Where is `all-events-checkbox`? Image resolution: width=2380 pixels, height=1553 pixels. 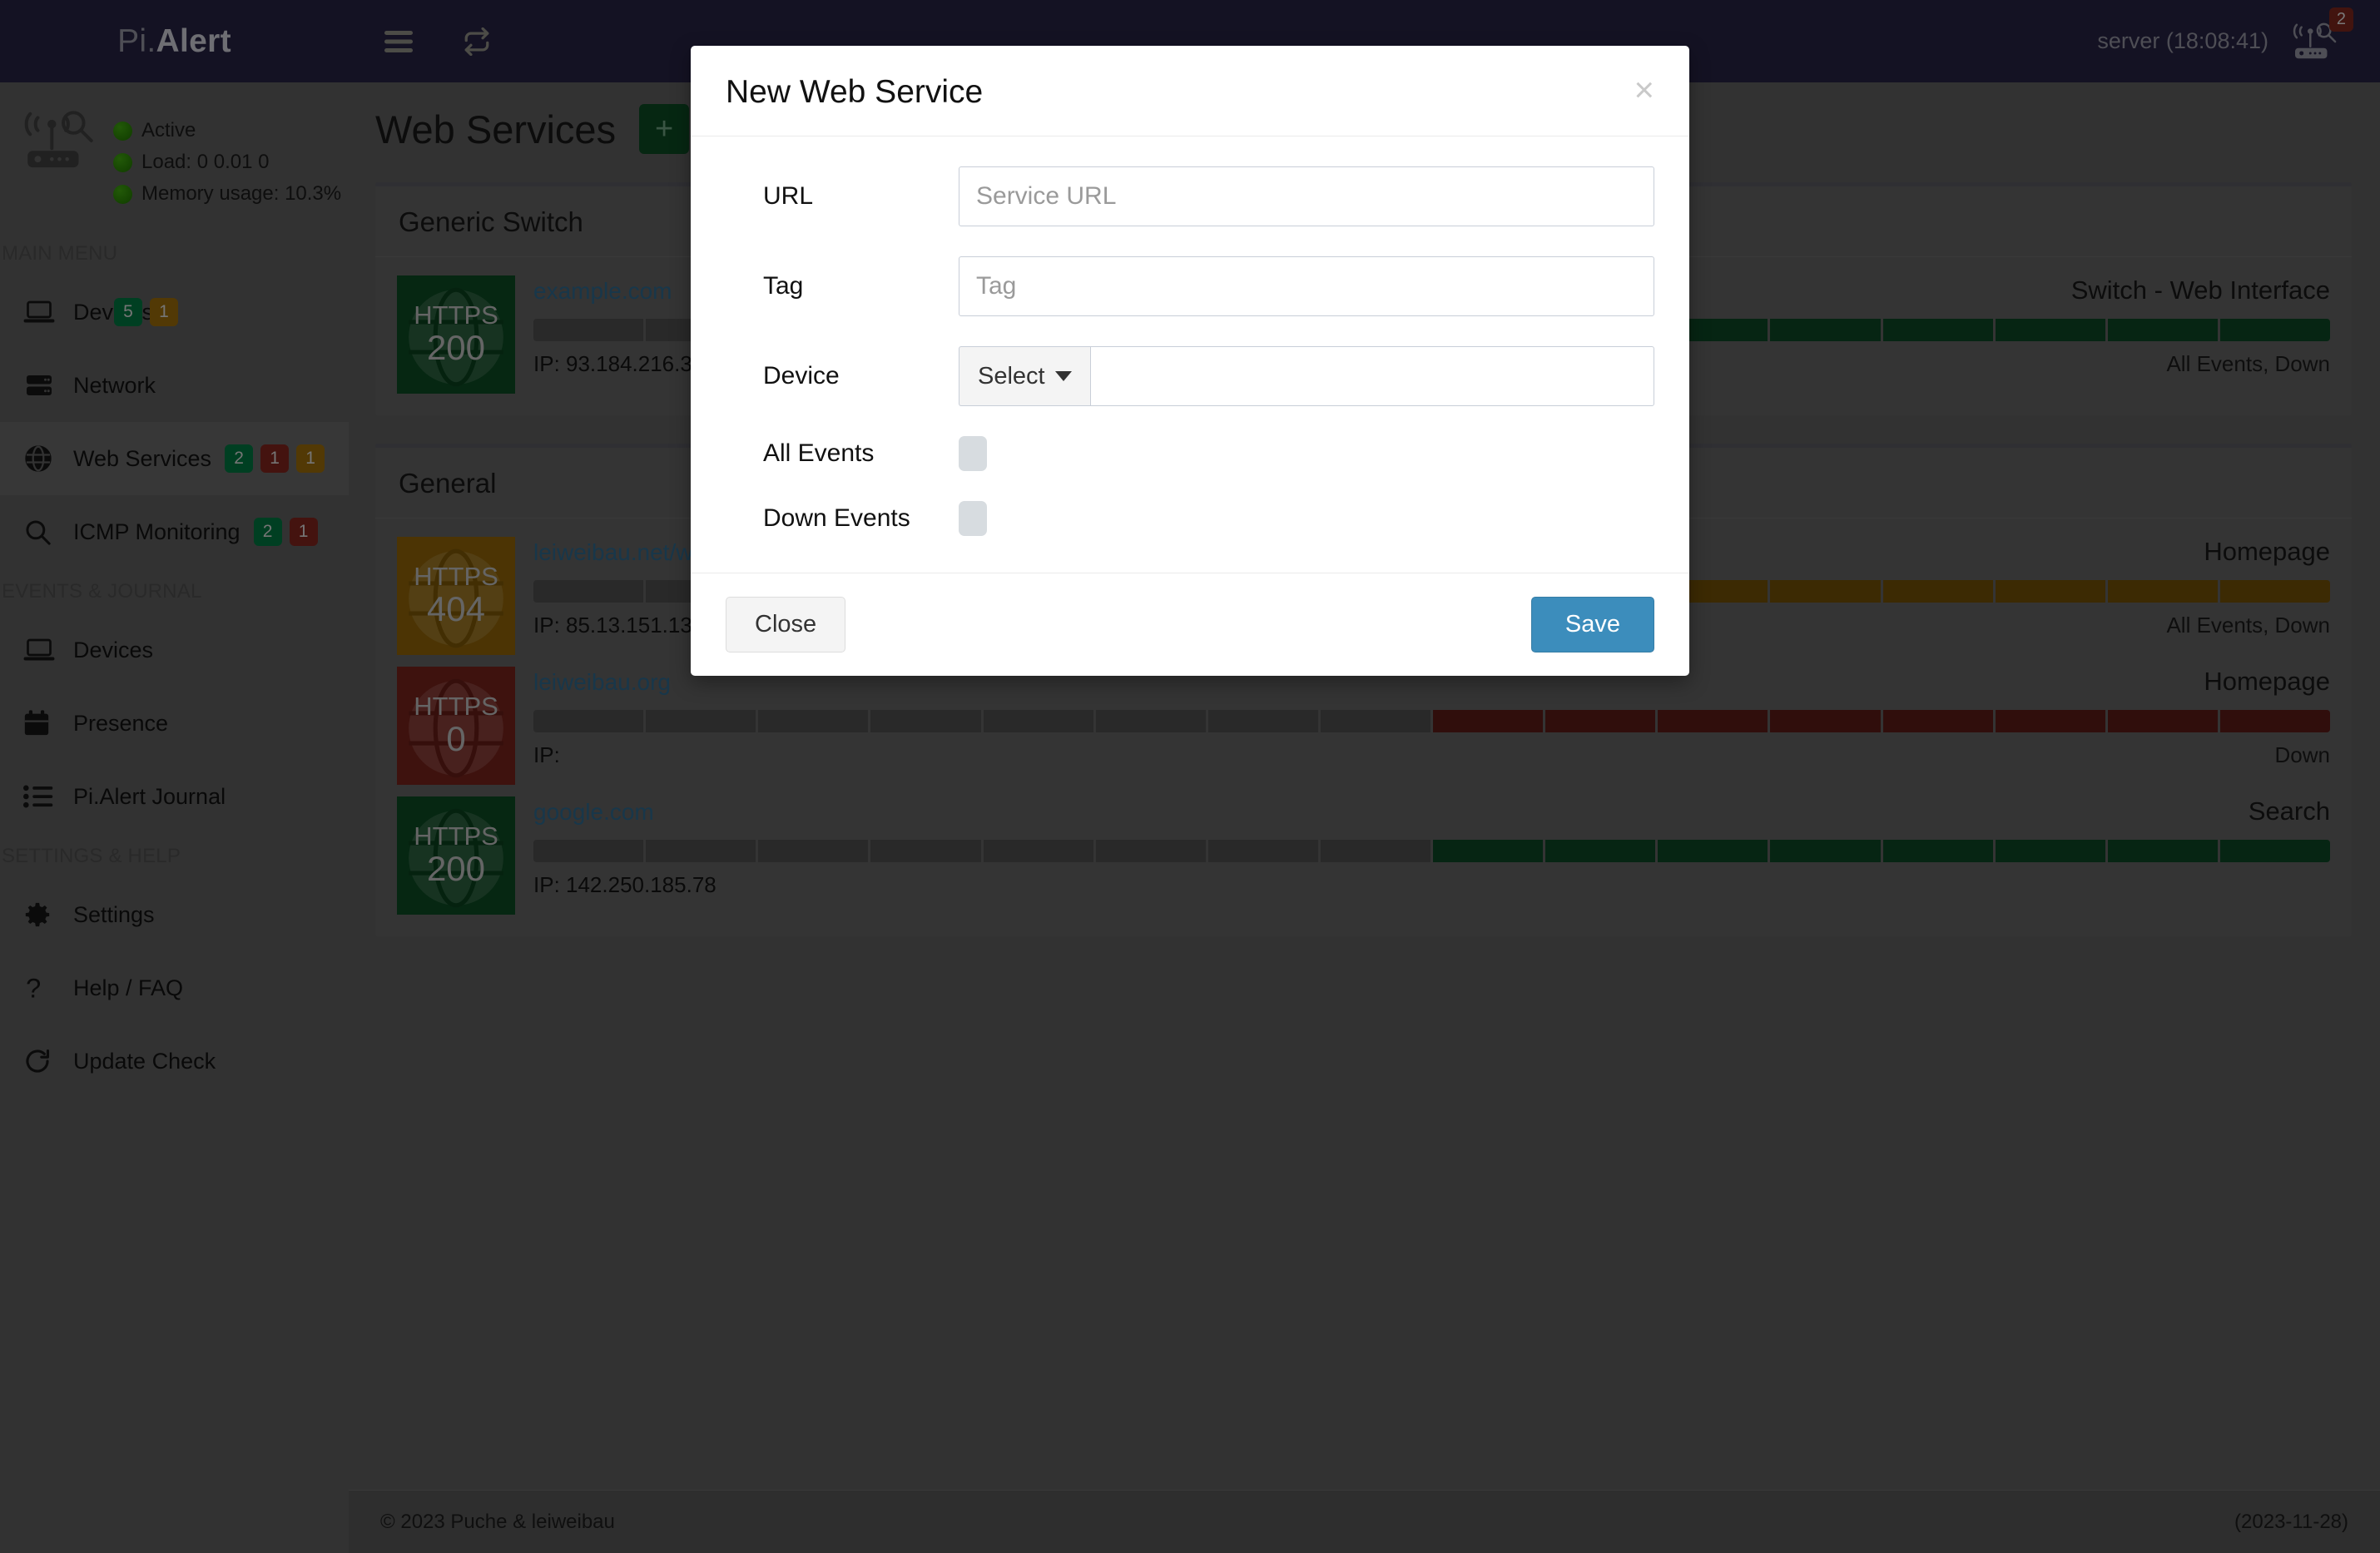 all-events-checkbox is located at coordinates (973, 453).